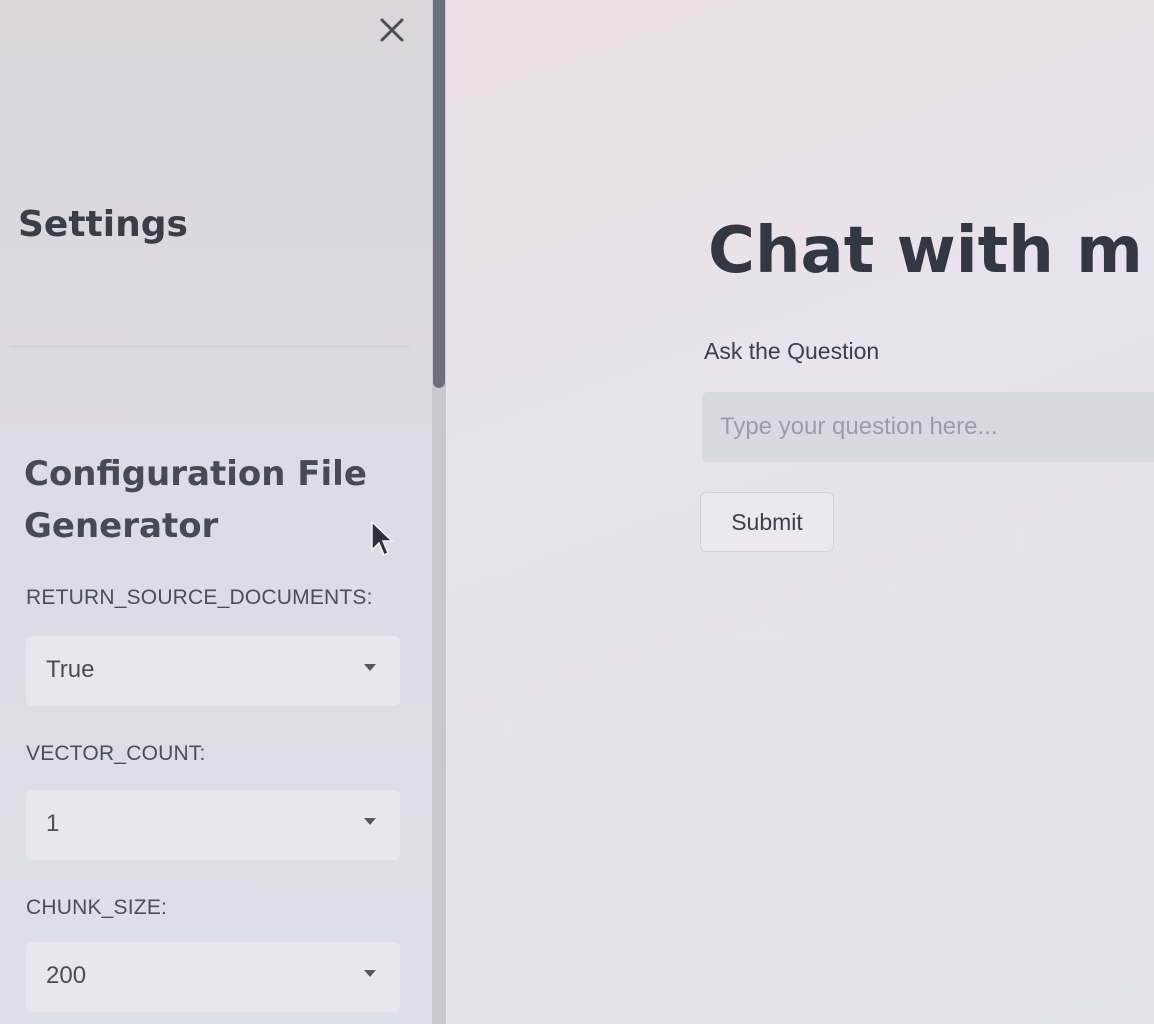  What do you see at coordinates (213, 977) in the screenshot?
I see `chunk-size-select: 200` at bounding box center [213, 977].